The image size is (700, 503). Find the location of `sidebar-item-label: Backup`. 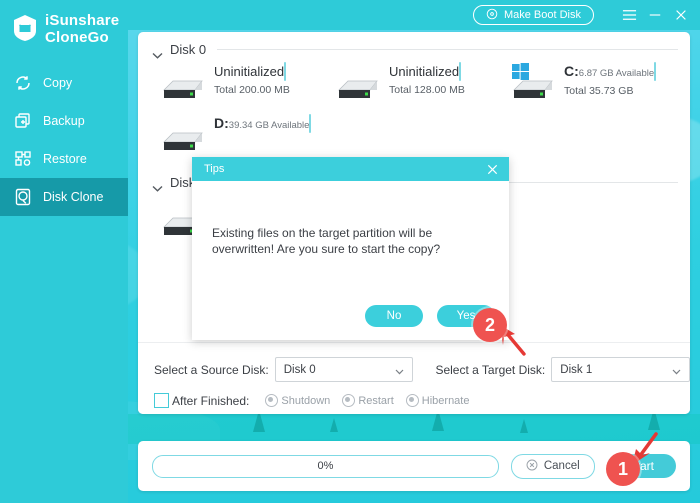

sidebar-item-label: Backup is located at coordinates (64, 121).